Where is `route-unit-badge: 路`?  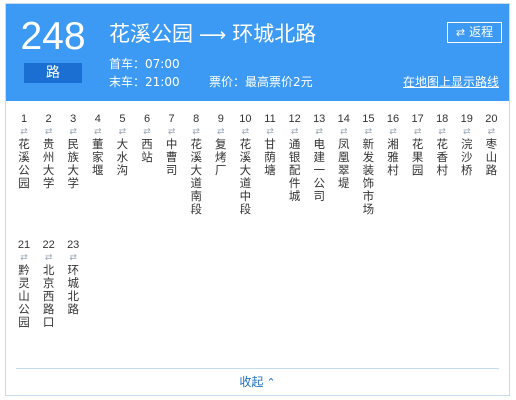
route-unit-badge: 路 is located at coordinates (53, 73).